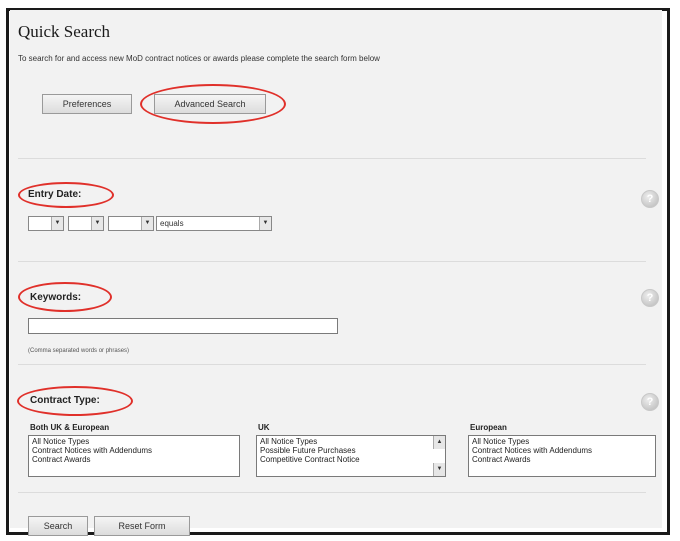  I want to click on list-option: Competitive Contract Notice, so click(351, 459).